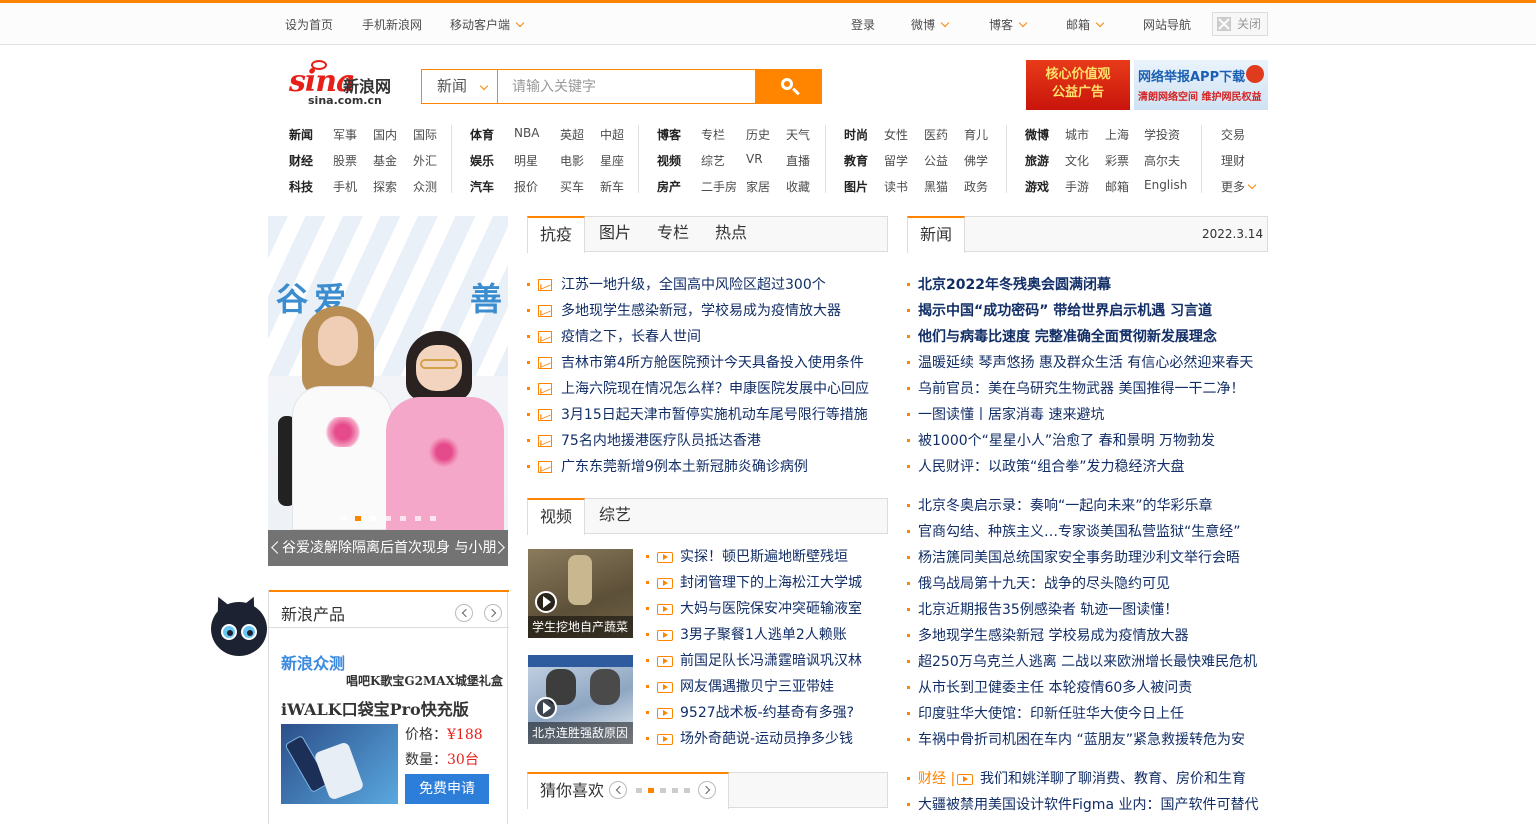 This screenshot has width=1536, height=824. I want to click on nav-link: 新闻, so click(301, 134).